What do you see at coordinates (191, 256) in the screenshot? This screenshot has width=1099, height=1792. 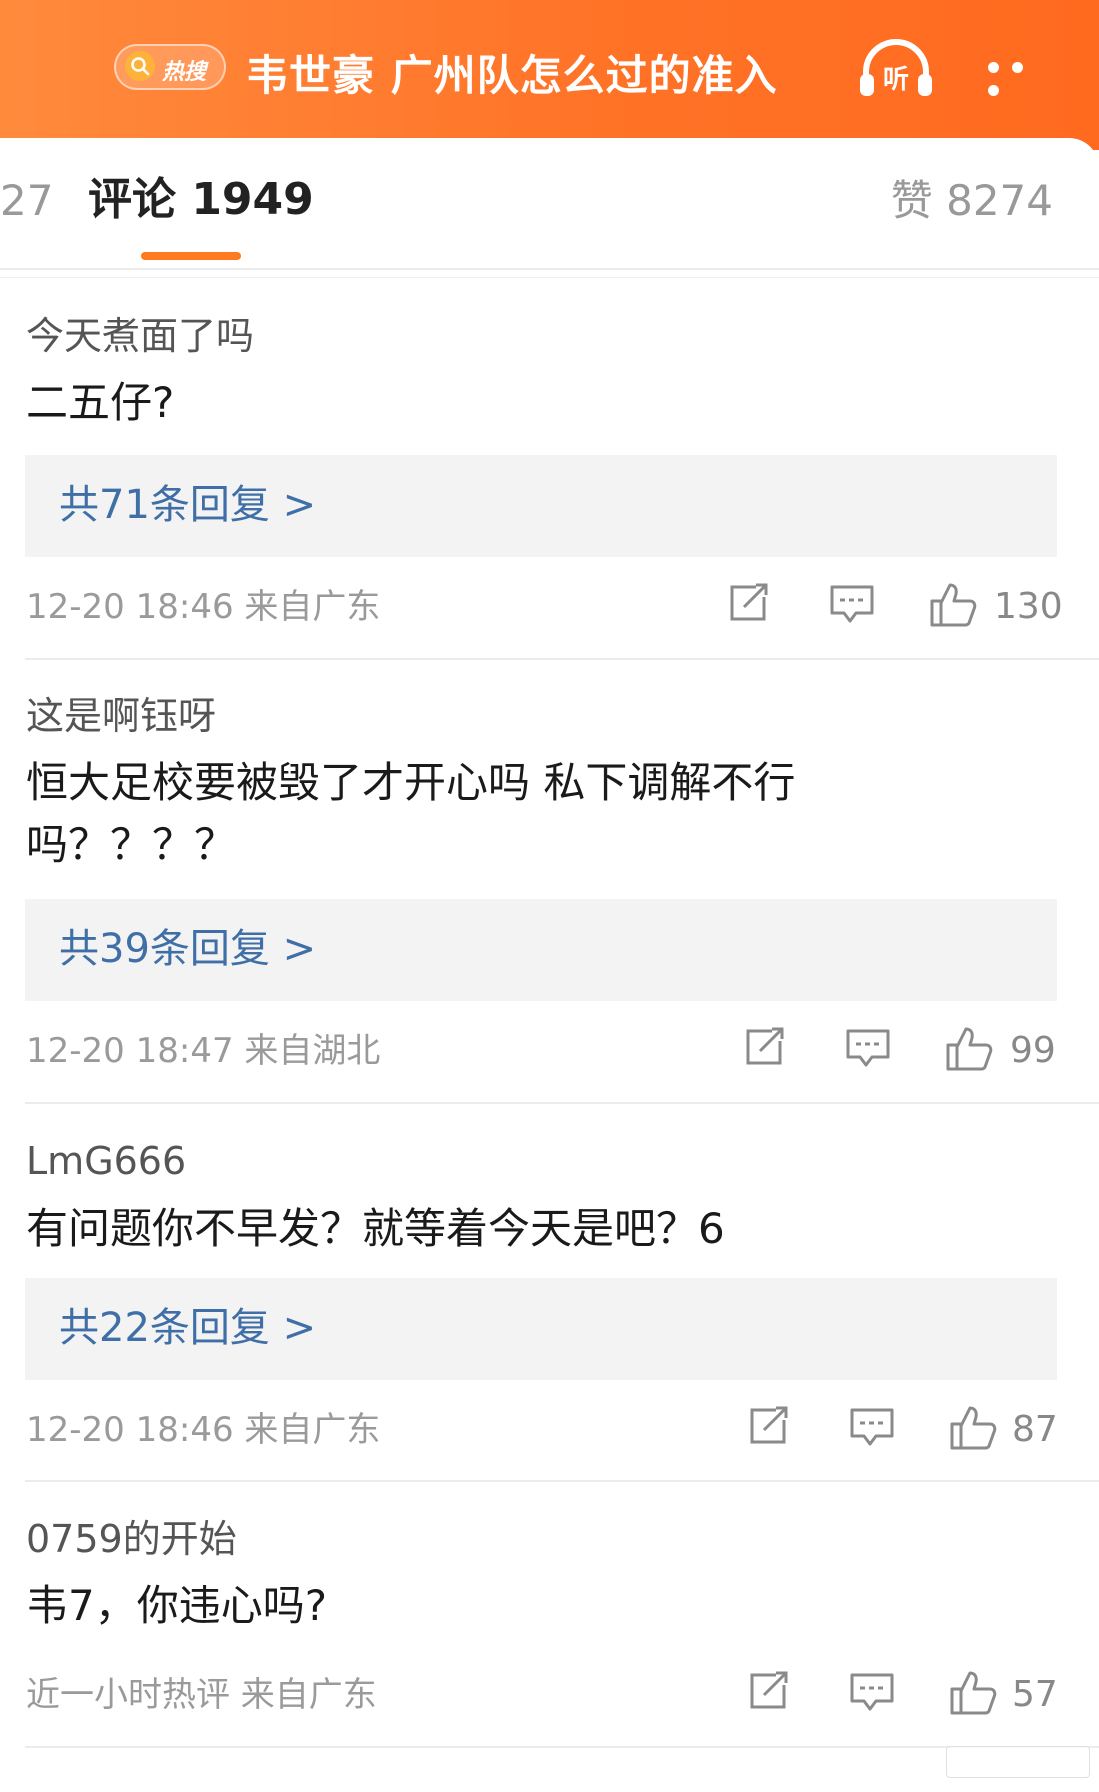 I see `active-tab-indicator` at bounding box center [191, 256].